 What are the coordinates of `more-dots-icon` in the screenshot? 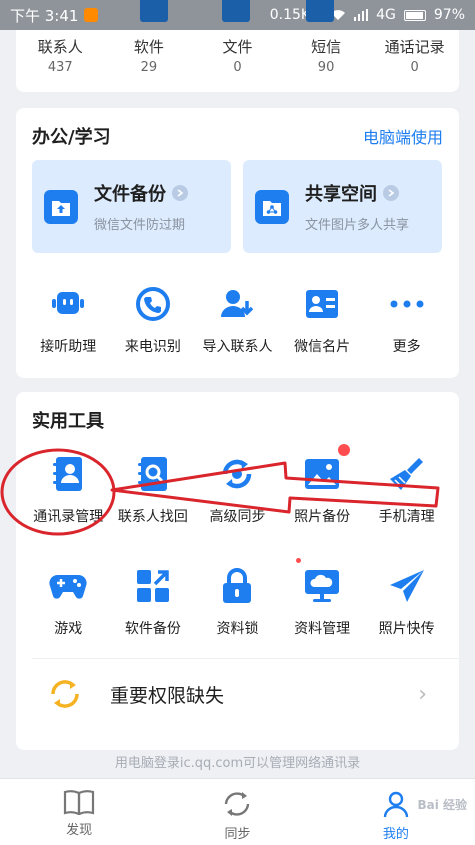 It's located at (407, 304).